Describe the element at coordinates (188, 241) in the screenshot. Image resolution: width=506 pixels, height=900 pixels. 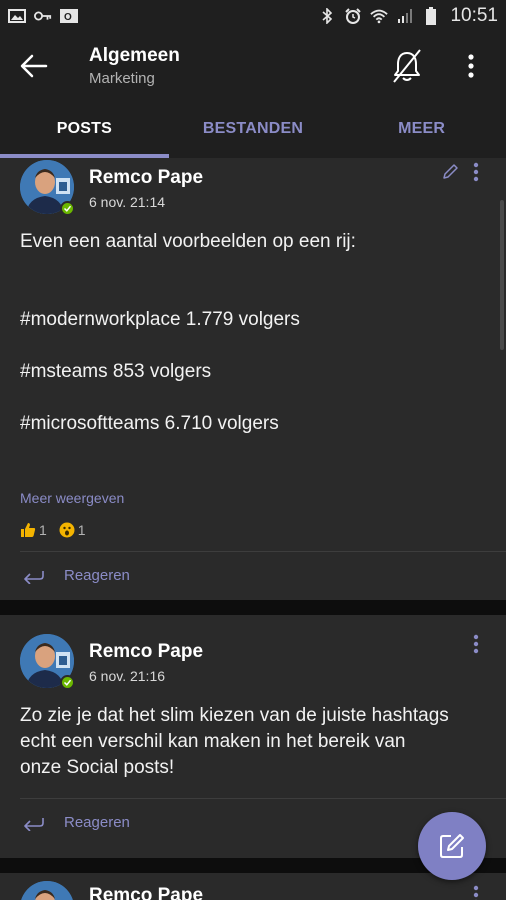
I see `post-text-line: Even een aantal voorbeelden op een rij:` at that location.